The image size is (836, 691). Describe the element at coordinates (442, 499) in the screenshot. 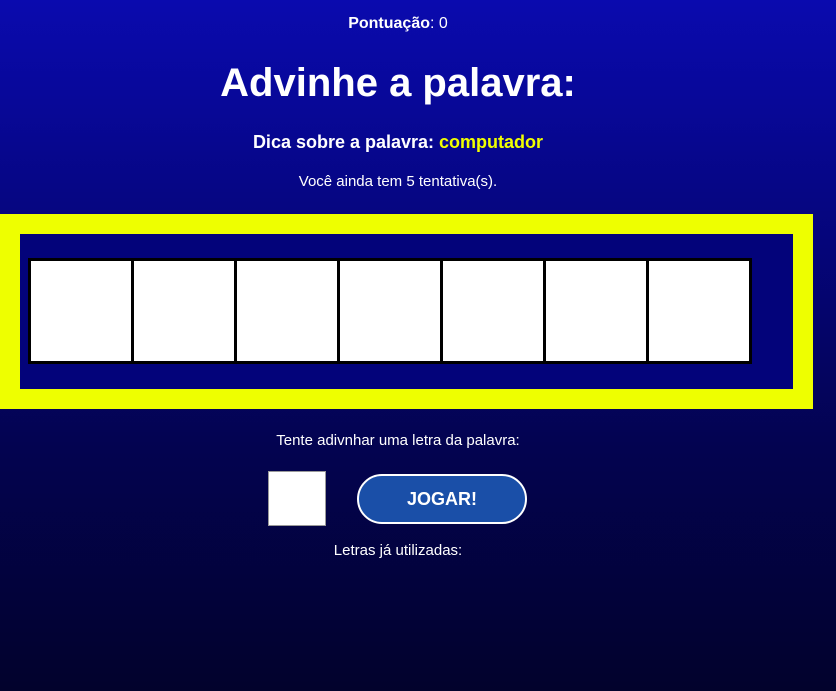

I see `play-button: JOGAR!` at that location.